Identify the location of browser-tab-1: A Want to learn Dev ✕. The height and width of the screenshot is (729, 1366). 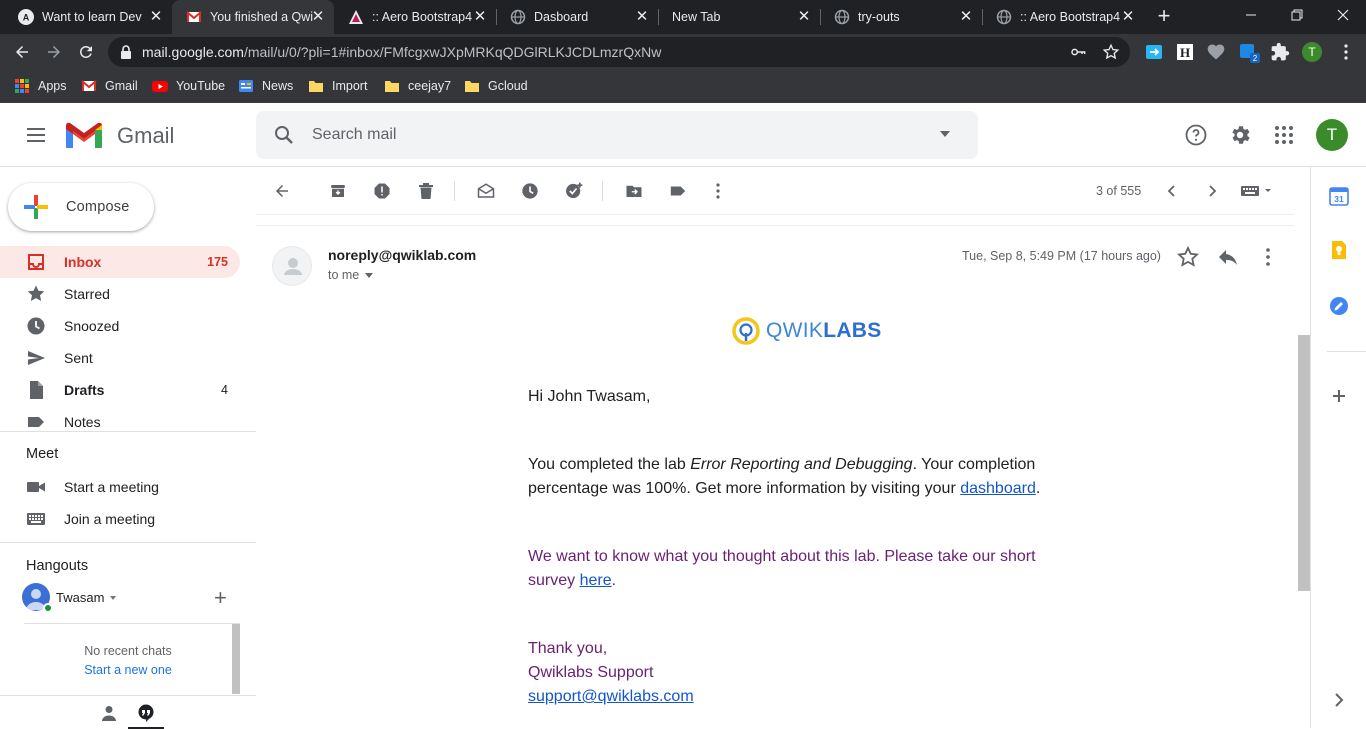
(88, 17).